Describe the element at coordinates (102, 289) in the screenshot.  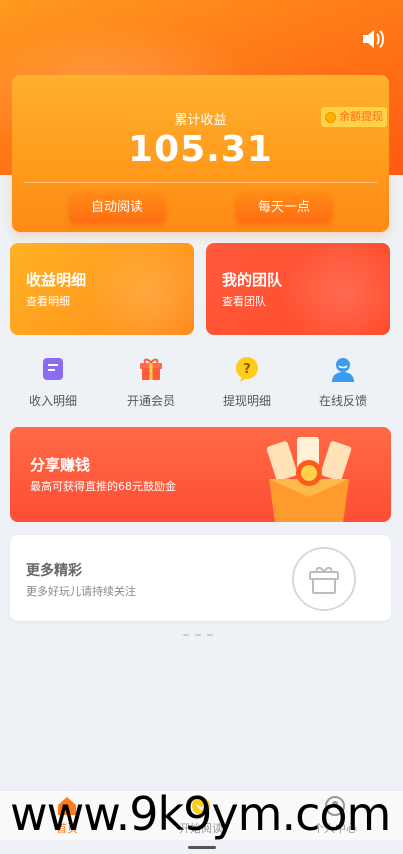
I see `earnings-detail-tile: 收益明细 查看明细` at that location.